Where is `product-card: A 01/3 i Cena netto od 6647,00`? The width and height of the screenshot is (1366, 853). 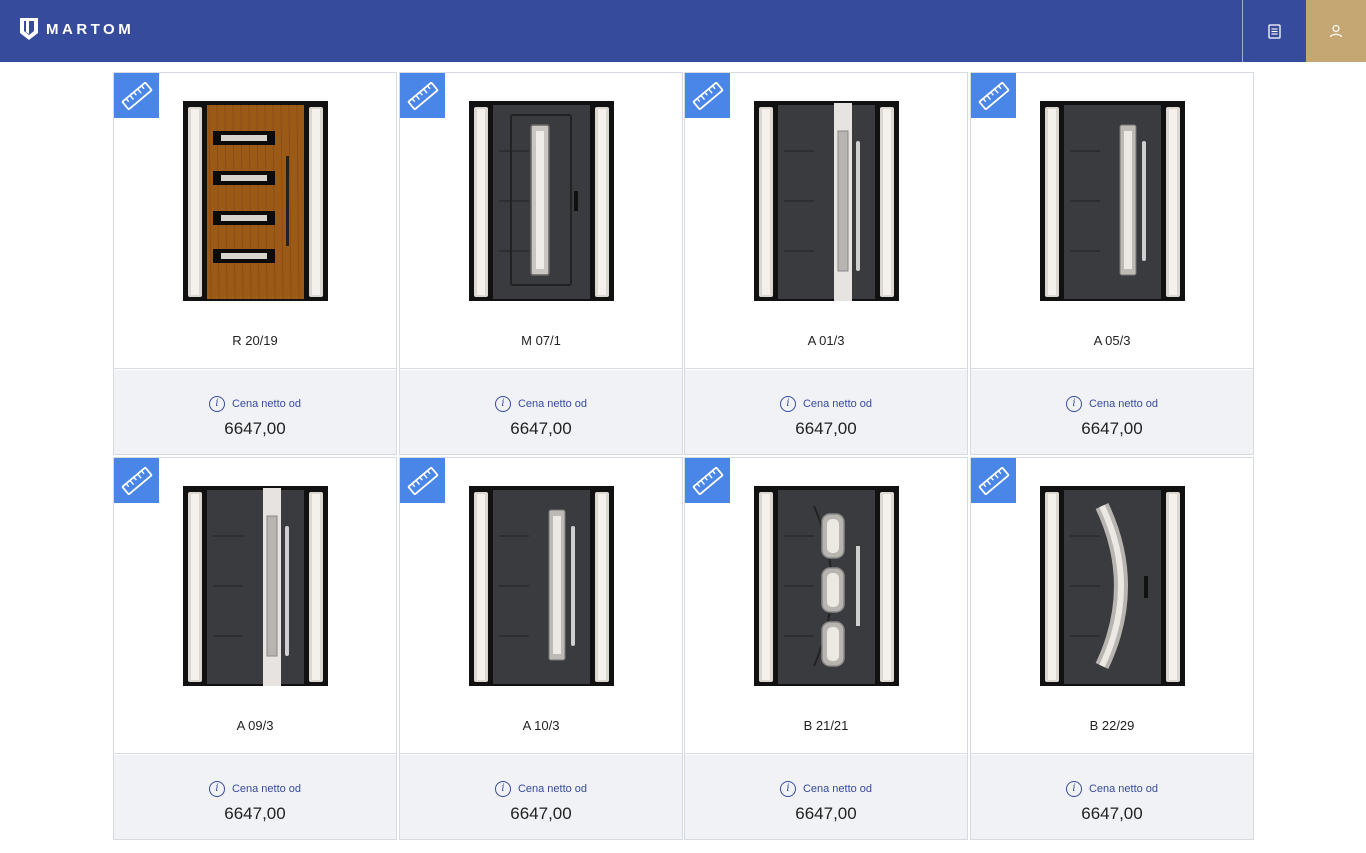 product-card: A 01/3 i Cena netto od 6647,00 is located at coordinates (826, 263).